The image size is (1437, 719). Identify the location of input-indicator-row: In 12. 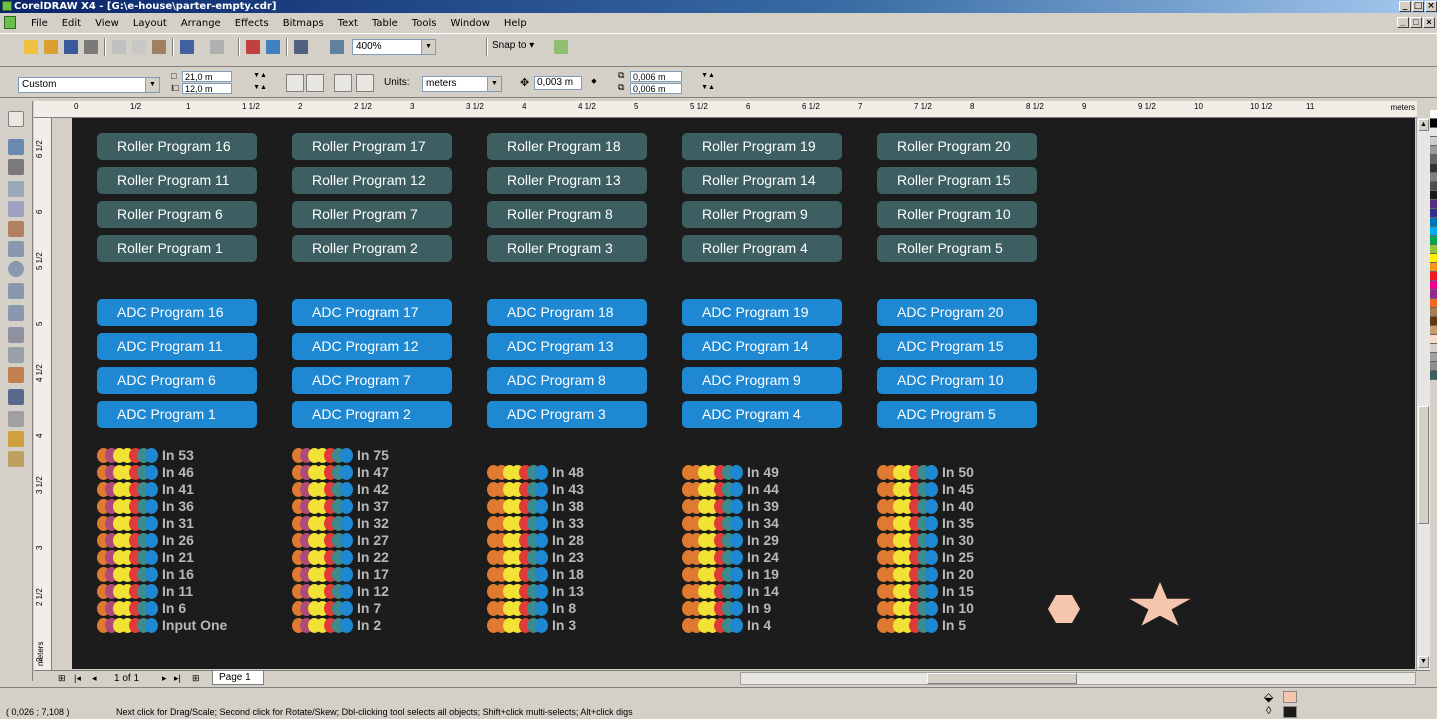
(340, 591).